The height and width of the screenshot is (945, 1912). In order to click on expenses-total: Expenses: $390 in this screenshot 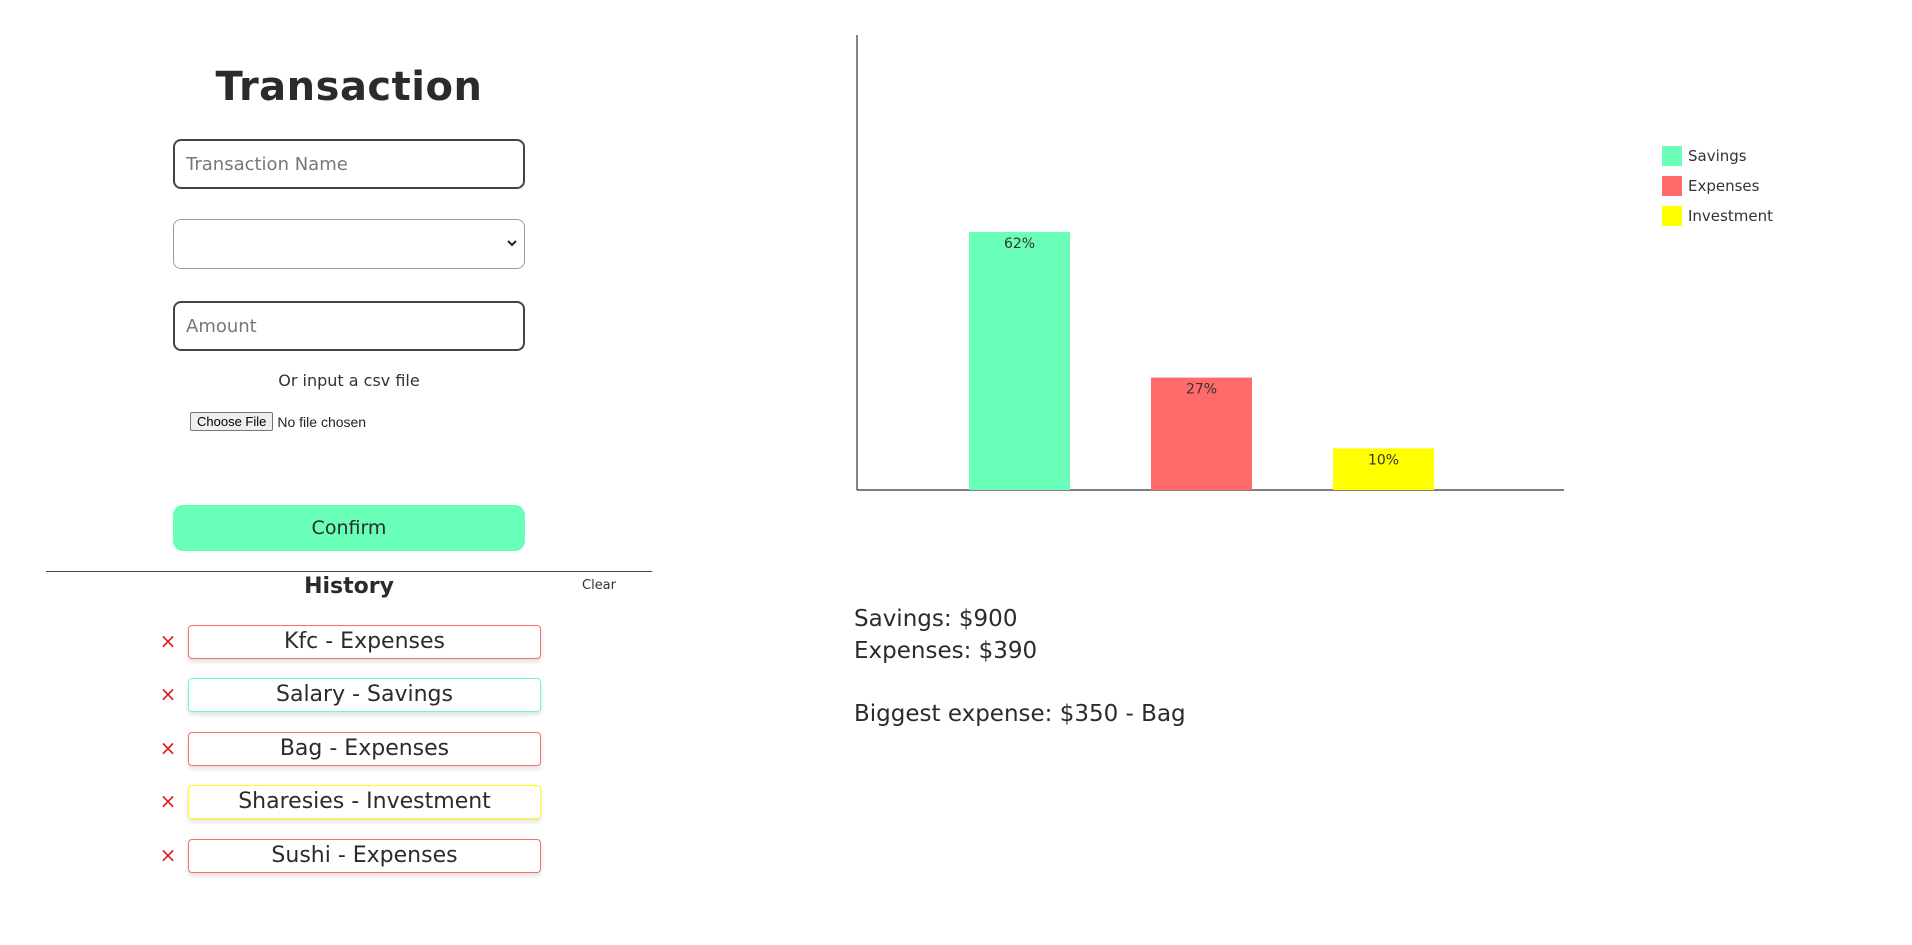, I will do `click(946, 651)`.